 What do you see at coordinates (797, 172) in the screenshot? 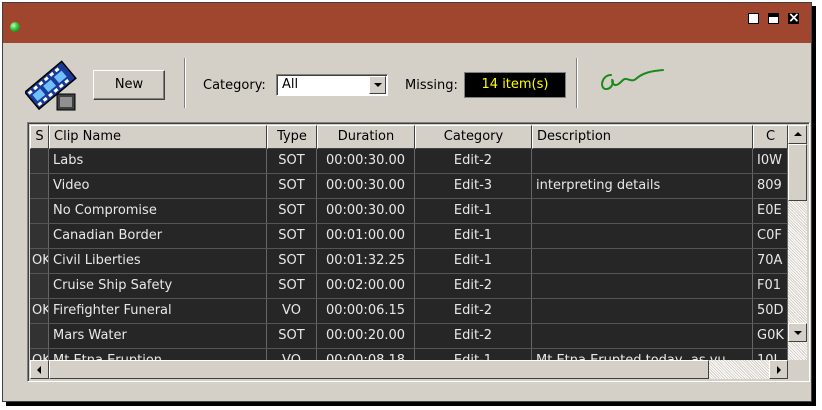
I see `vertical-scroll-thumb` at bounding box center [797, 172].